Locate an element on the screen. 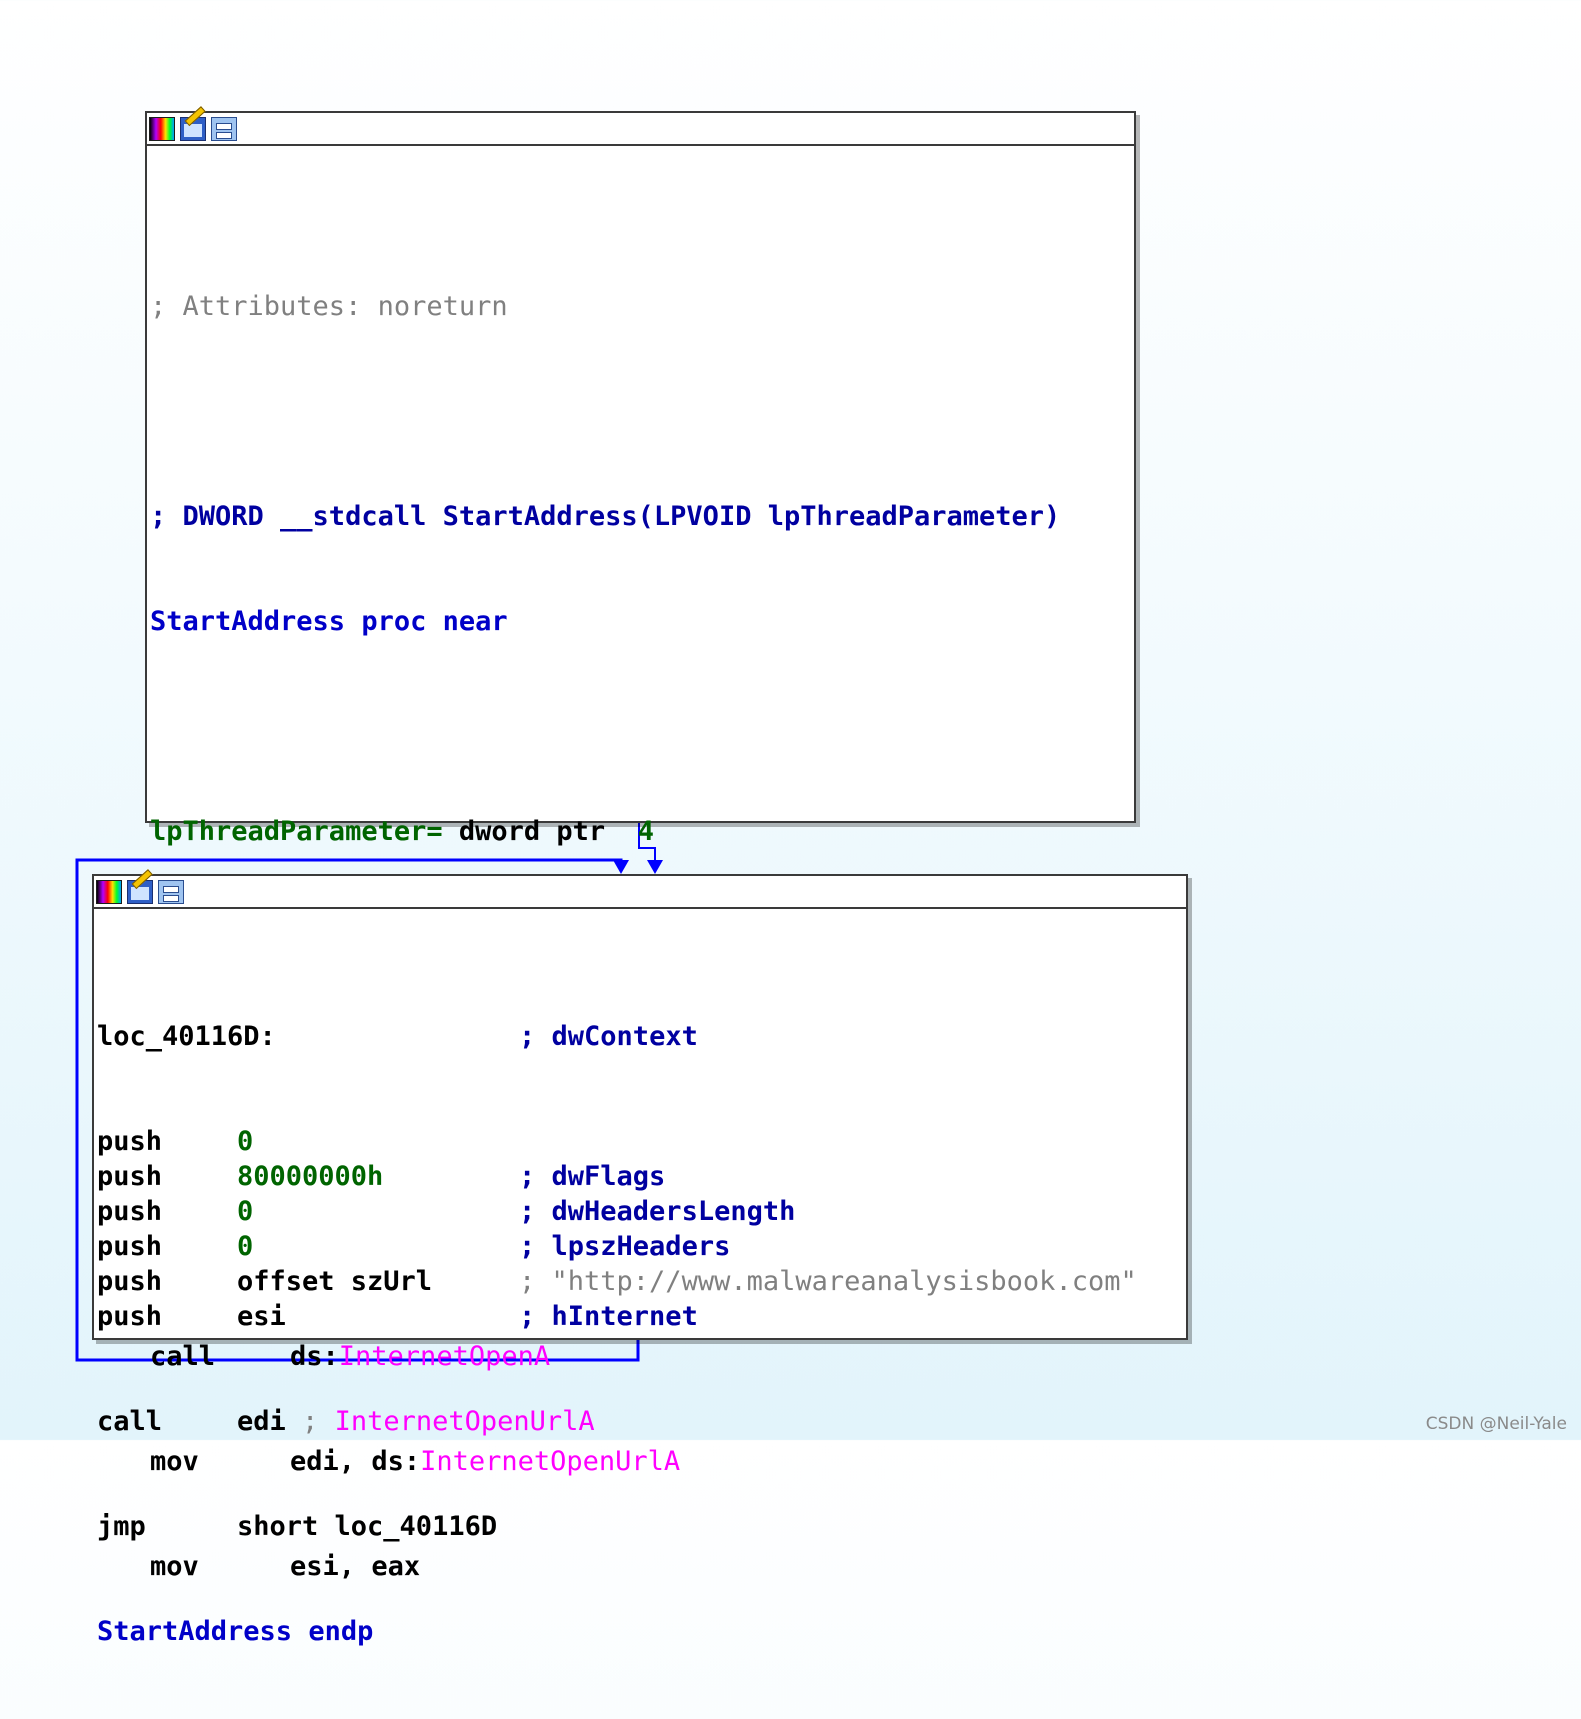  operand: 80000000h is located at coordinates (378, 1176).